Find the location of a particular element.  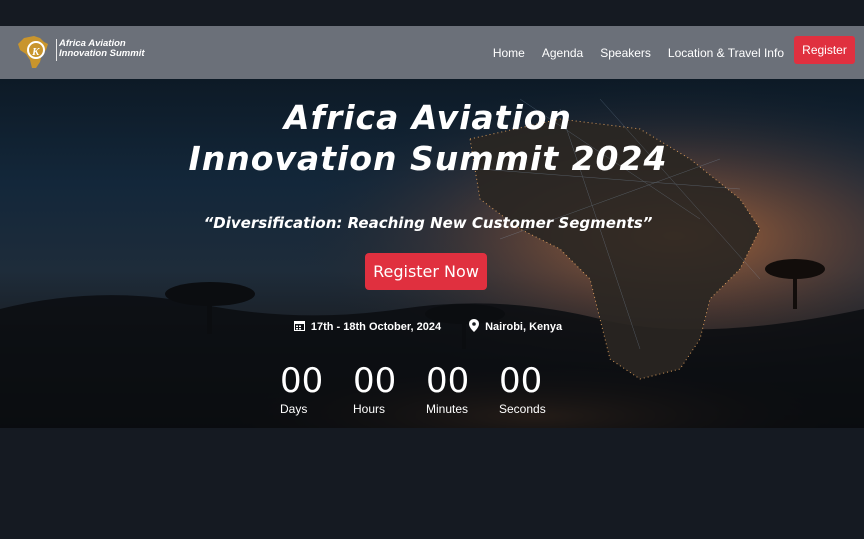

countdown-hours-label: Hours is located at coordinates (369, 409).